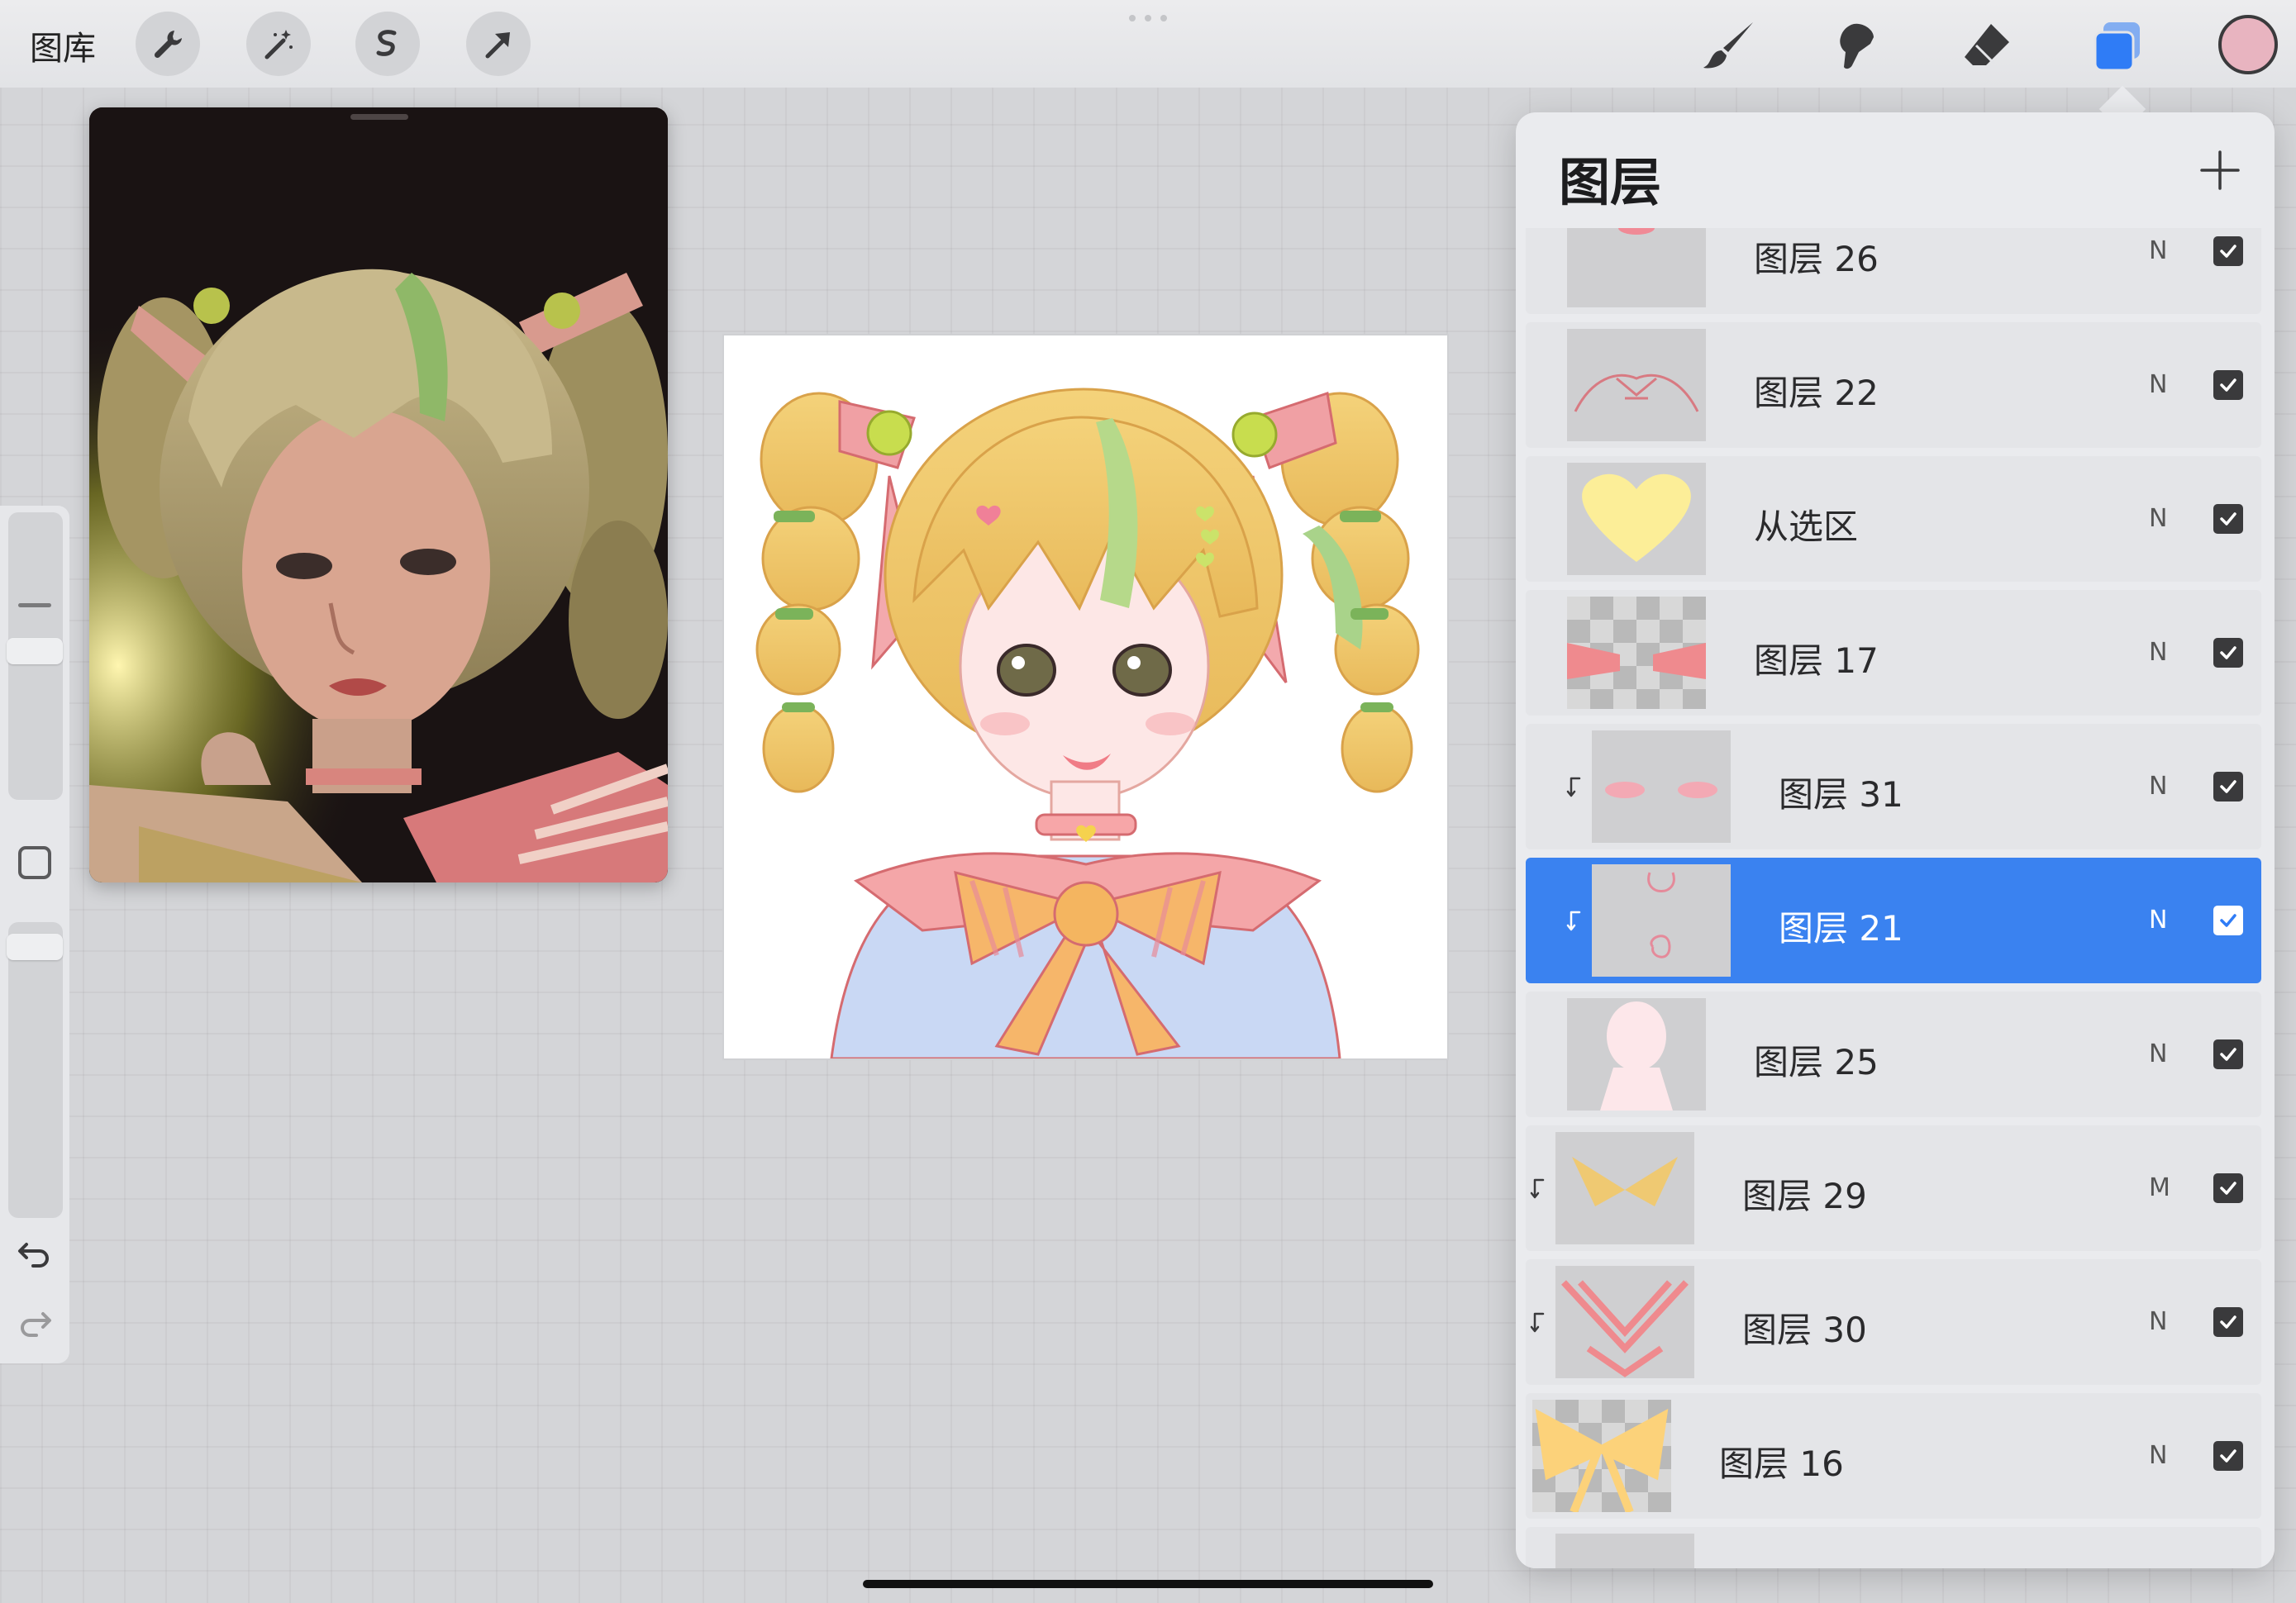 Image resolution: width=2296 pixels, height=1603 pixels. I want to click on layer-row: 图层 21 N, so click(1894, 920).